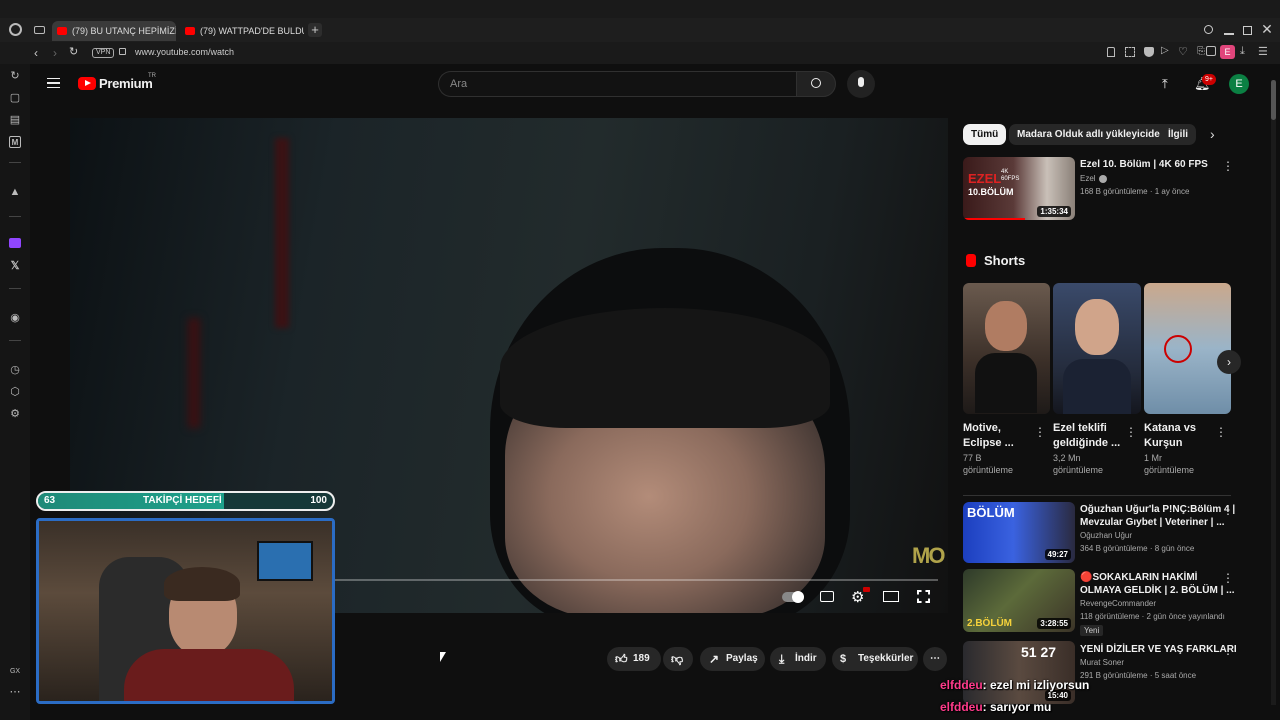 The image size is (1280, 720). I want to click on related-title: Ezel 10. Bölüm | 4K 60 FPS, so click(1144, 164).